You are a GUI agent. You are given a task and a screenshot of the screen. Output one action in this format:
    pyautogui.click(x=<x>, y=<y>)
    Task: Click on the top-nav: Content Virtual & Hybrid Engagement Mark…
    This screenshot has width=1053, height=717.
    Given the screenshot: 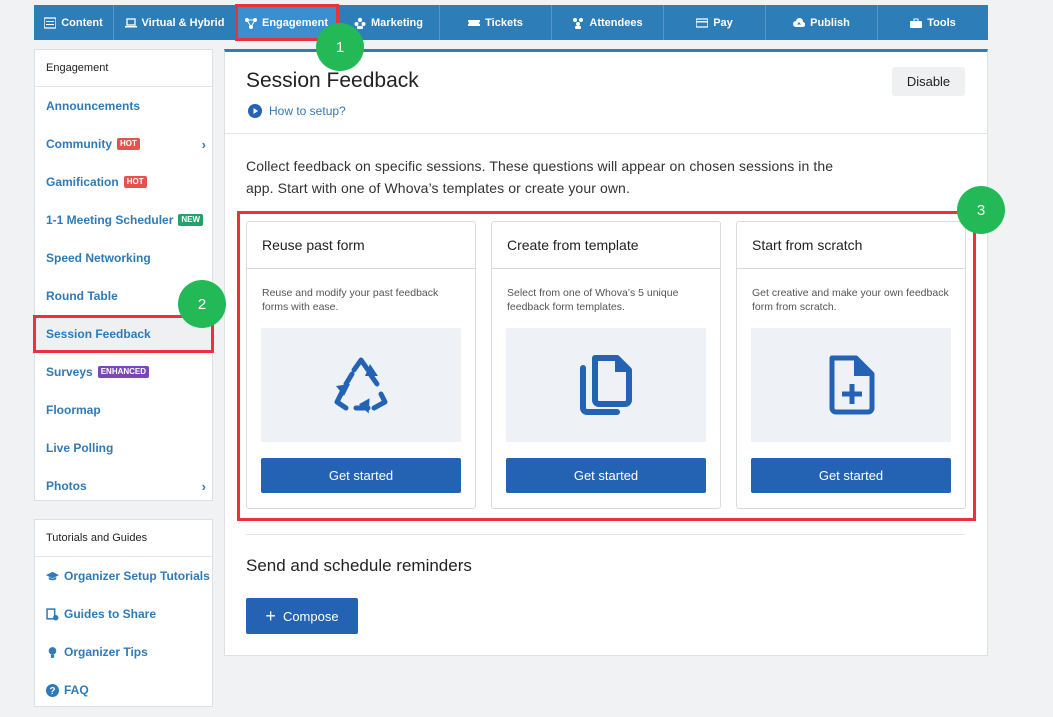 What is the action you would take?
    pyautogui.click(x=511, y=22)
    